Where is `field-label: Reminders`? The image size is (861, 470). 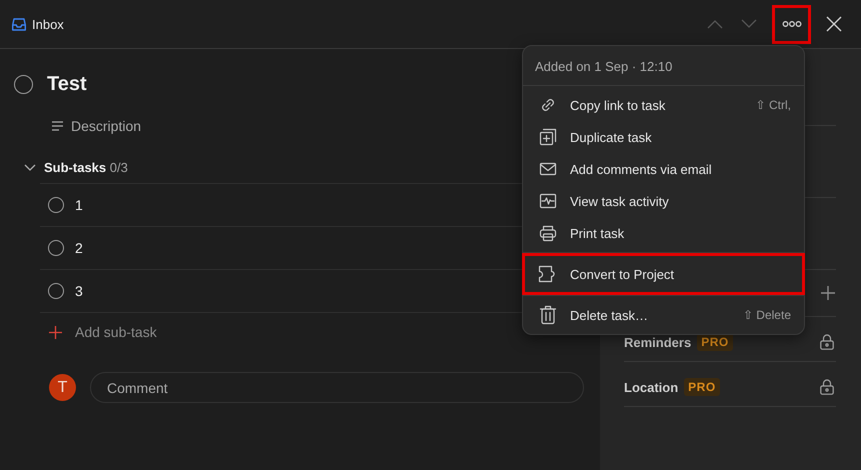
field-label: Reminders is located at coordinates (658, 342).